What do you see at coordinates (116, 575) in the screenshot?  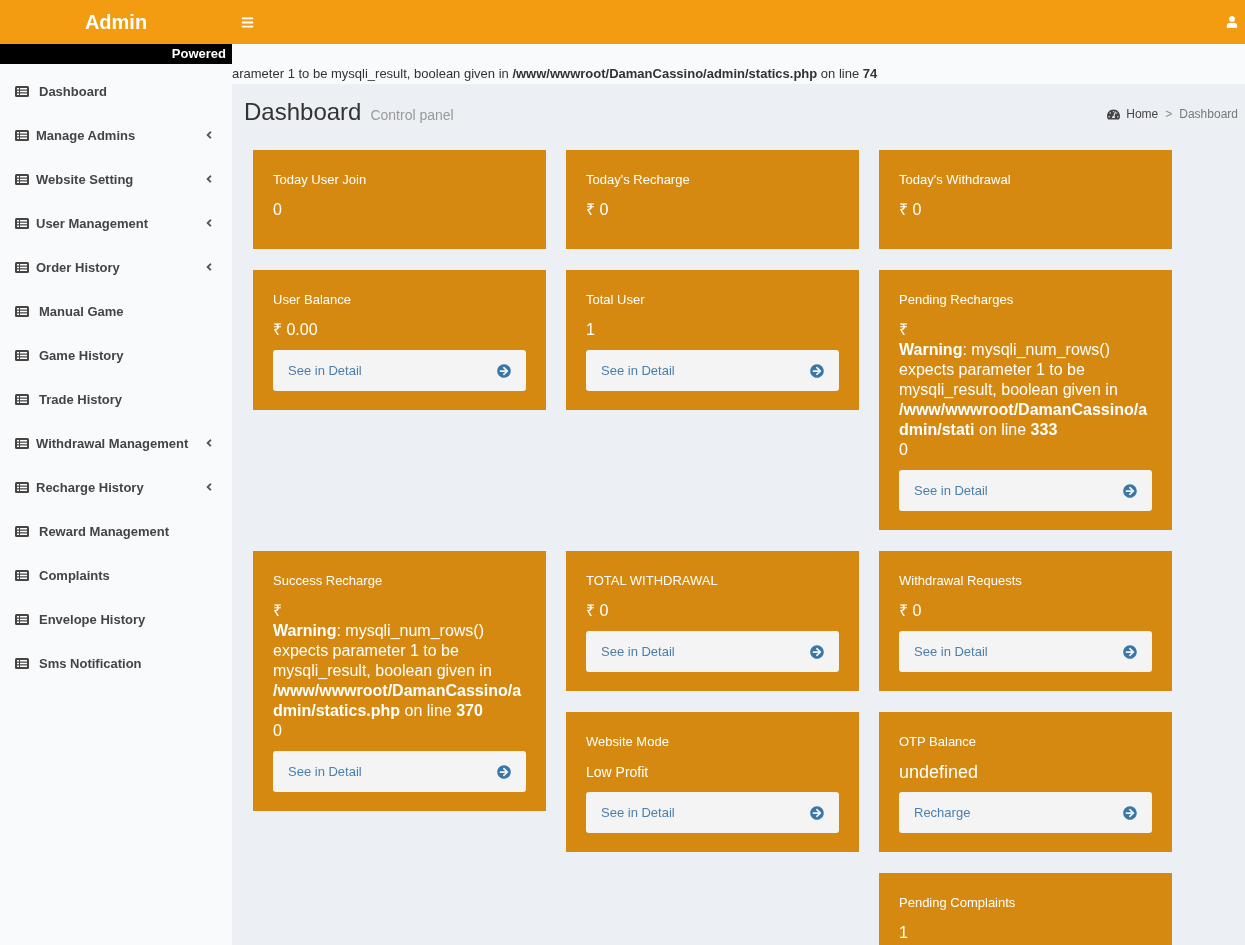 I see `sidebar-item: Complaints` at bounding box center [116, 575].